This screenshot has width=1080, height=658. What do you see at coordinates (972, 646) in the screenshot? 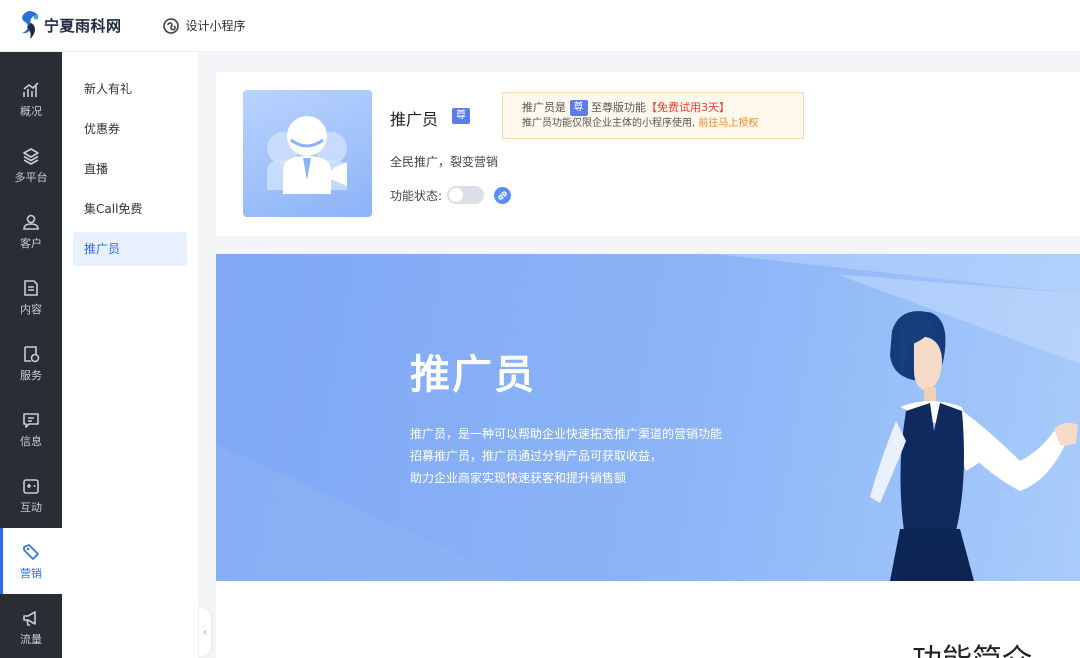
I see `section-title: 功能简介` at bounding box center [972, 646].